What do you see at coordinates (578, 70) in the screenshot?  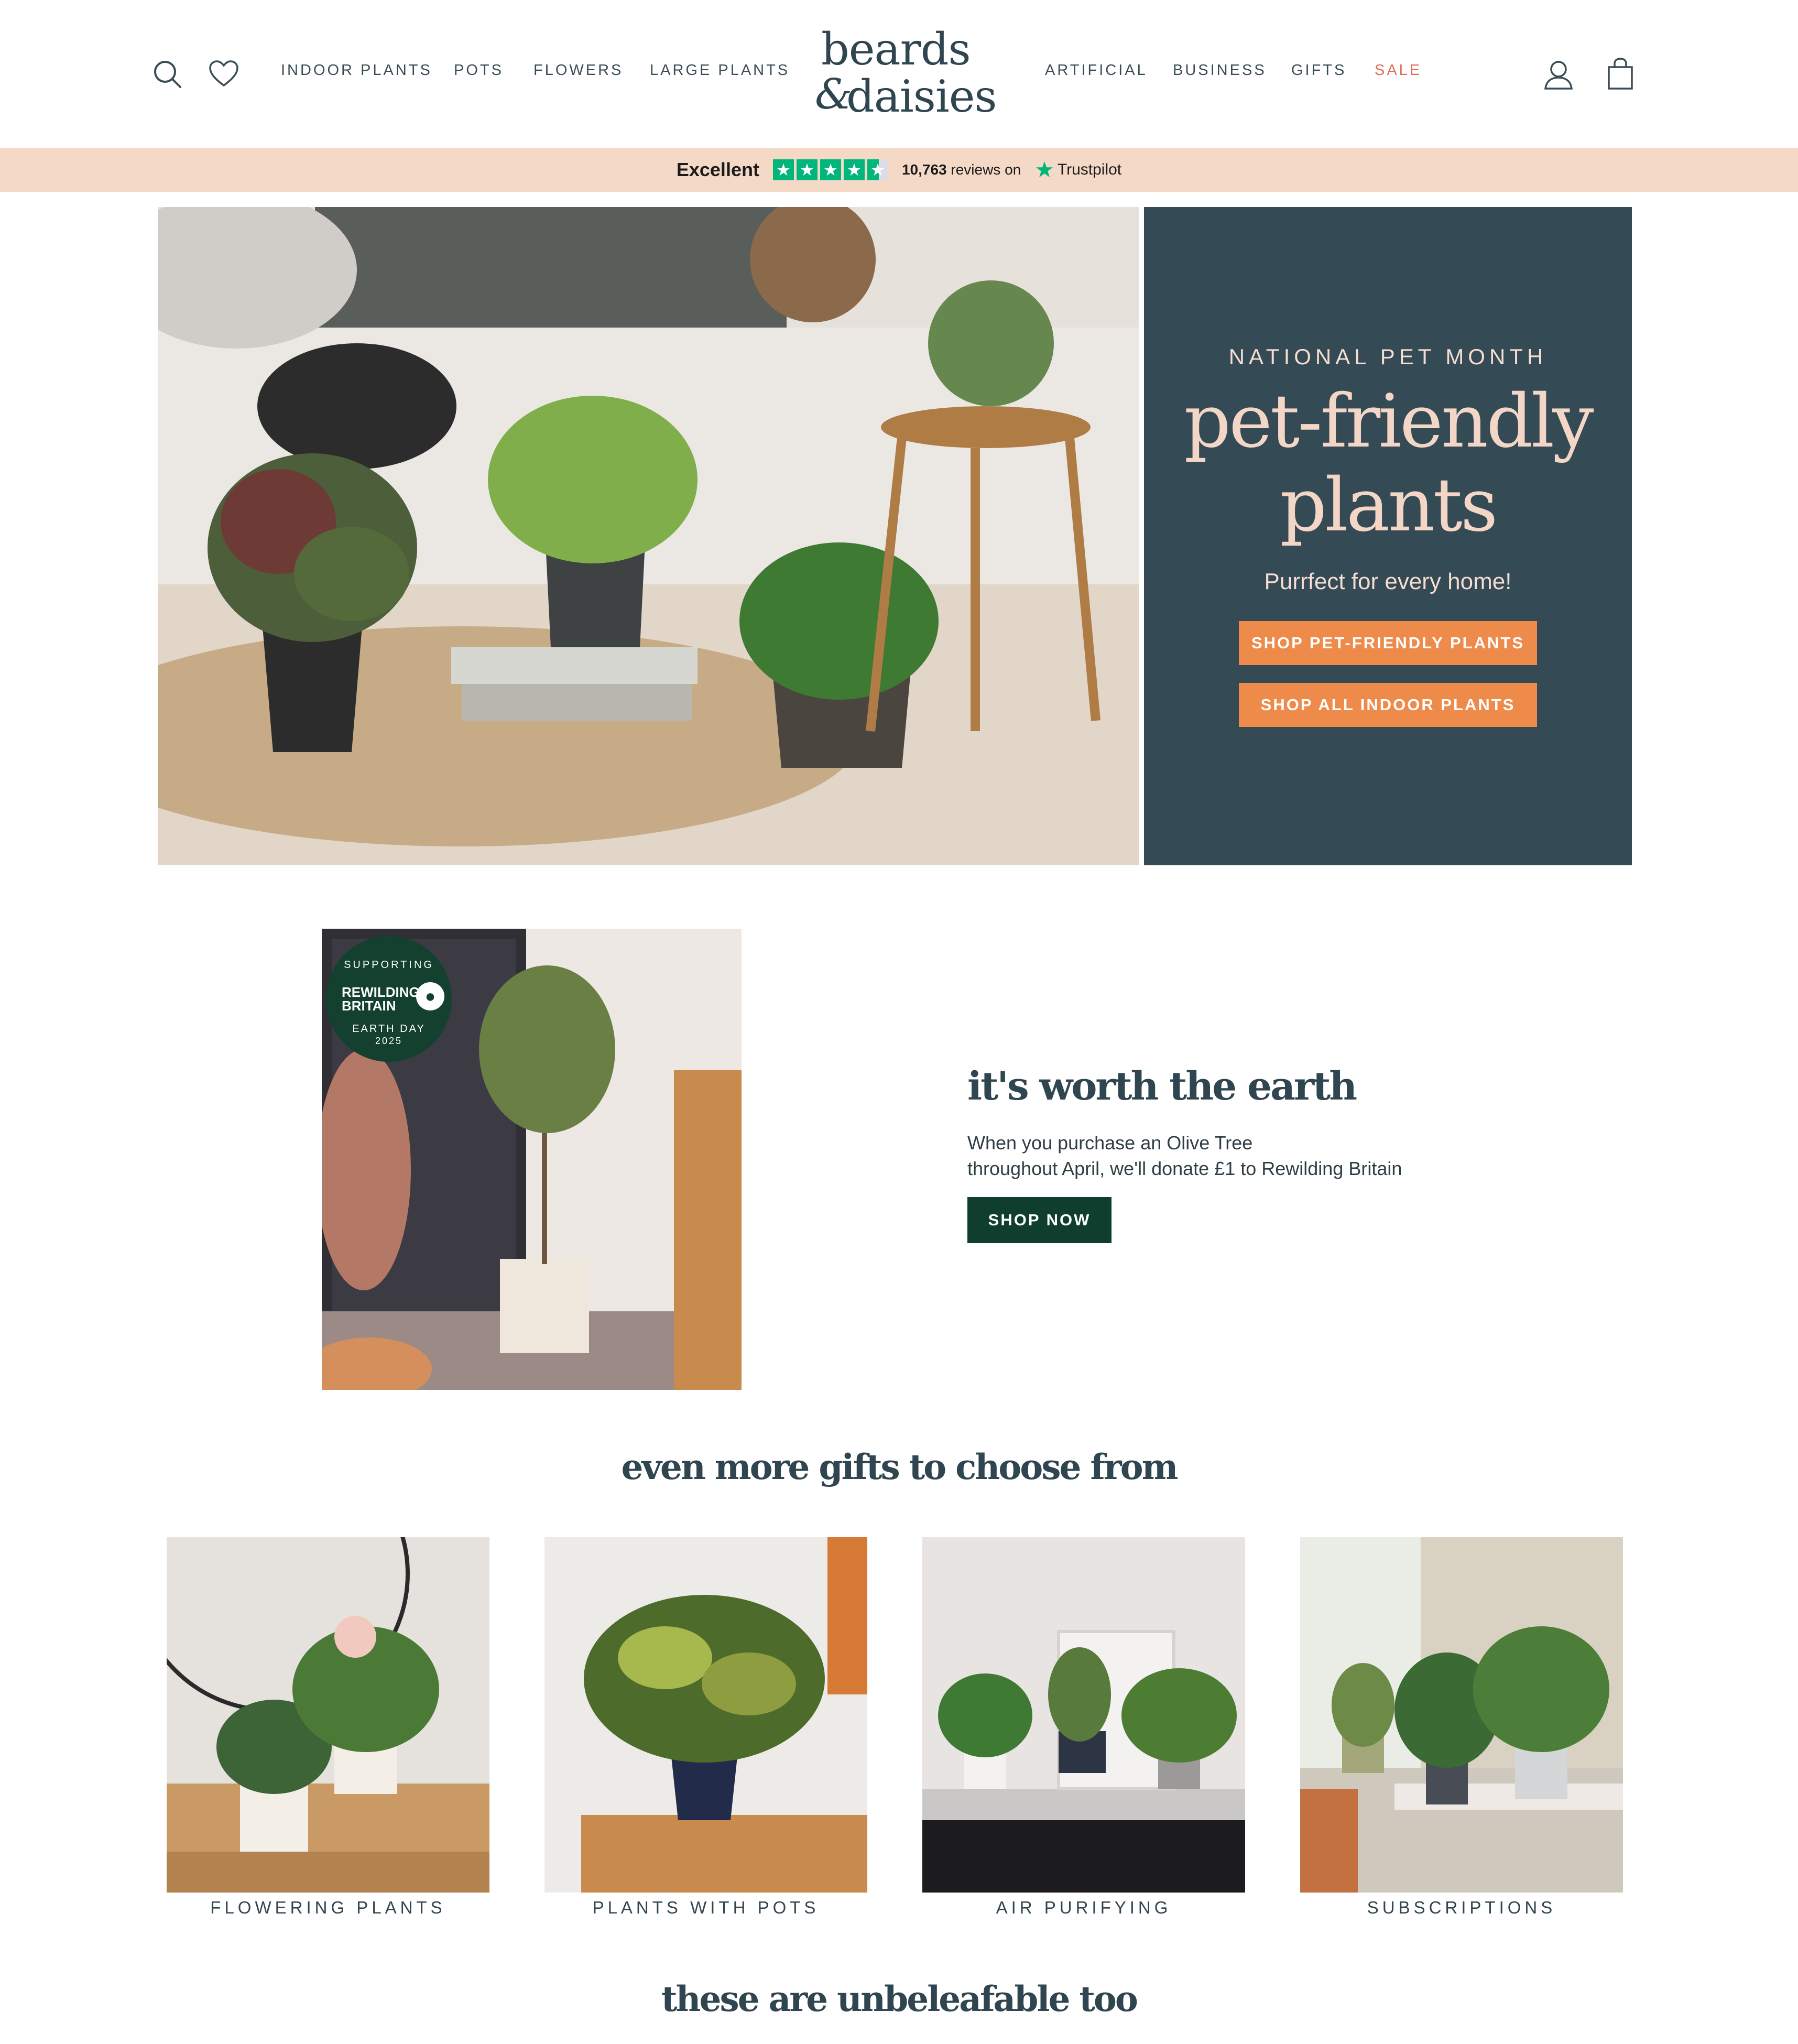 I see `nav-flowers: FLOWERS` at bounding box center [578, 70].